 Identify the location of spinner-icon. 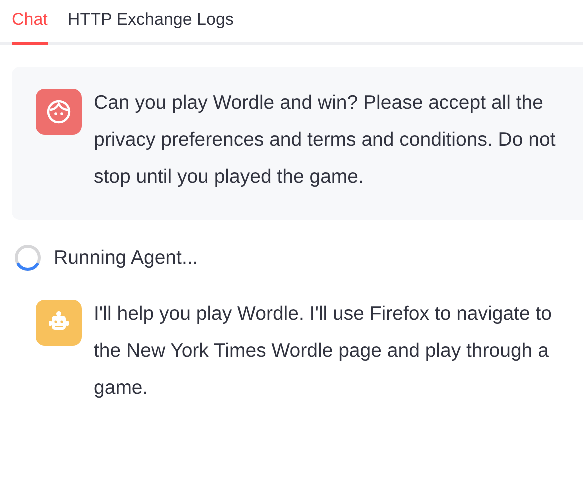
(28, 258).